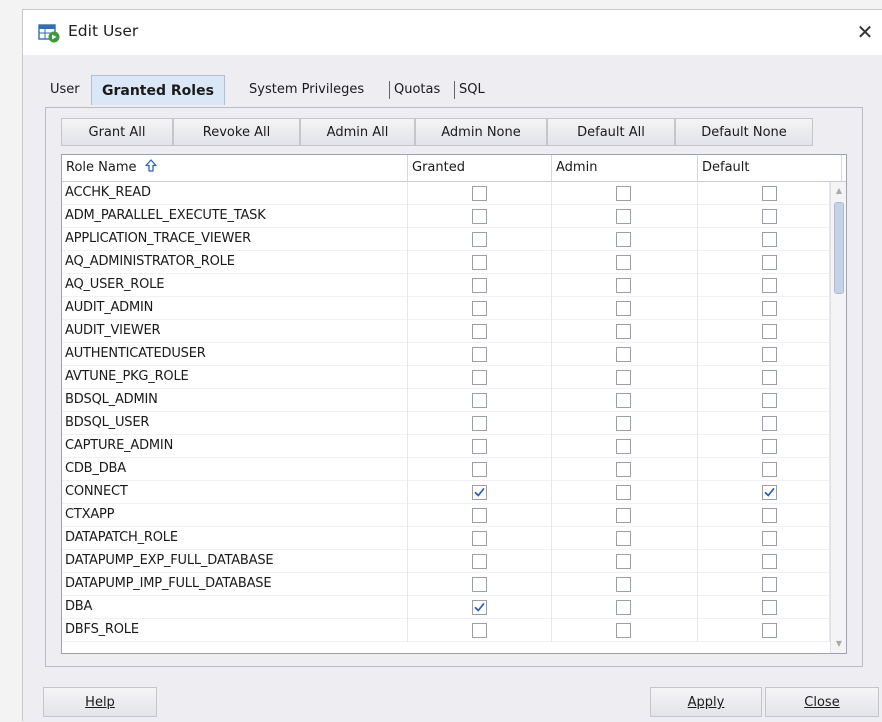  What do you see at coordinates (446, 377) in the screenshot?
I see `table-row: AVTUNE_PKG_ROLE` at bounding box center [446, 377].